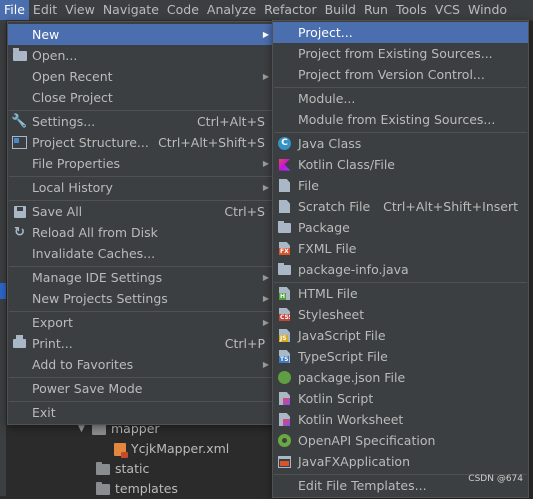 The height and width of the screenshot is (499, 533). I want to click on menu-item-manage-ide-settings: Manage IDE Settings ▶, so click(140, 277).